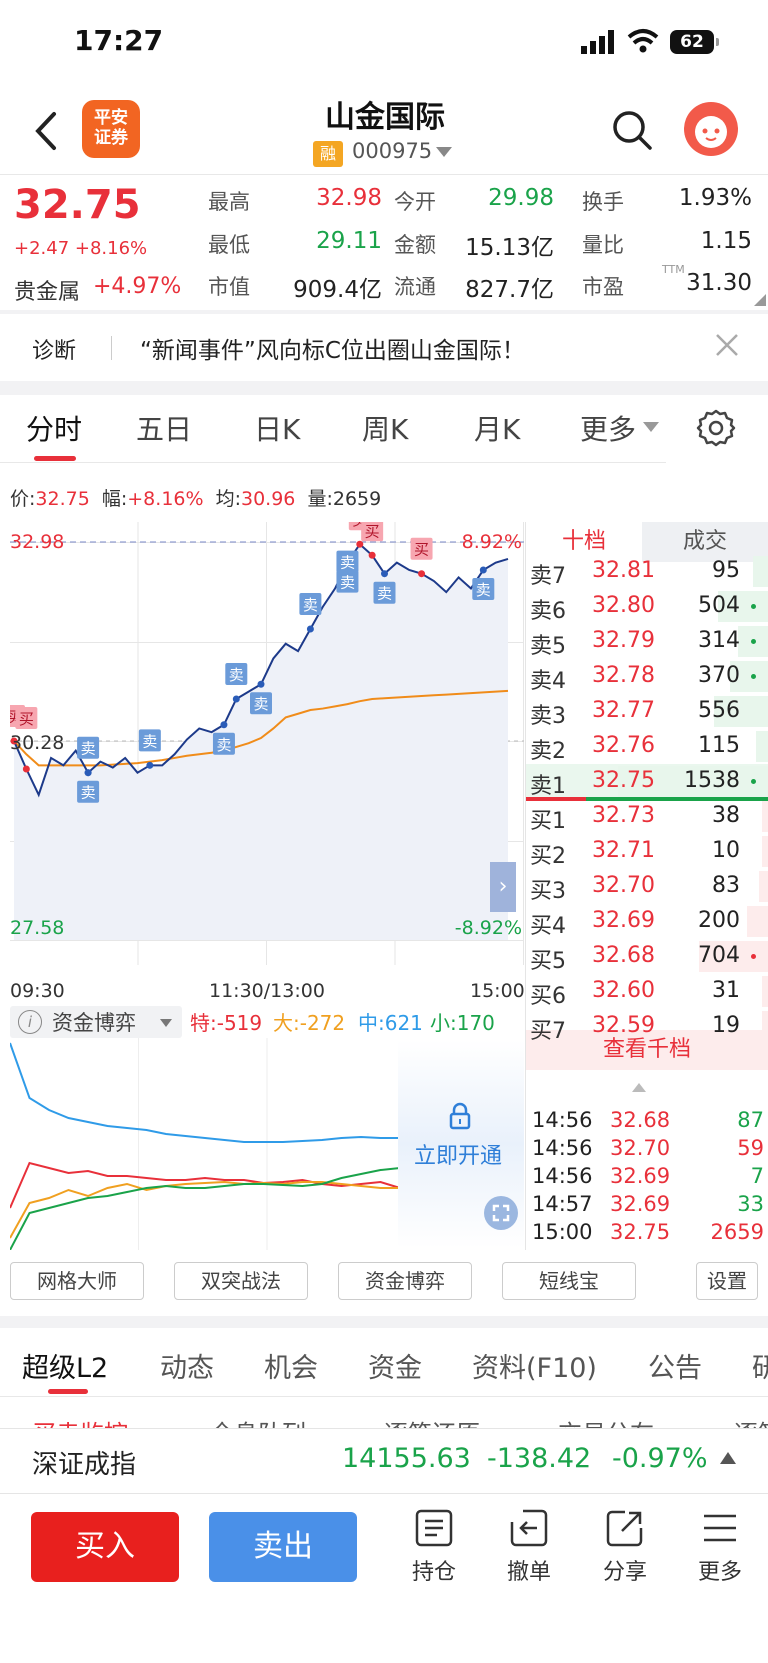 The image size is (768, 1663). I want to click on sell-button: 卖出, so click(283, 1547).